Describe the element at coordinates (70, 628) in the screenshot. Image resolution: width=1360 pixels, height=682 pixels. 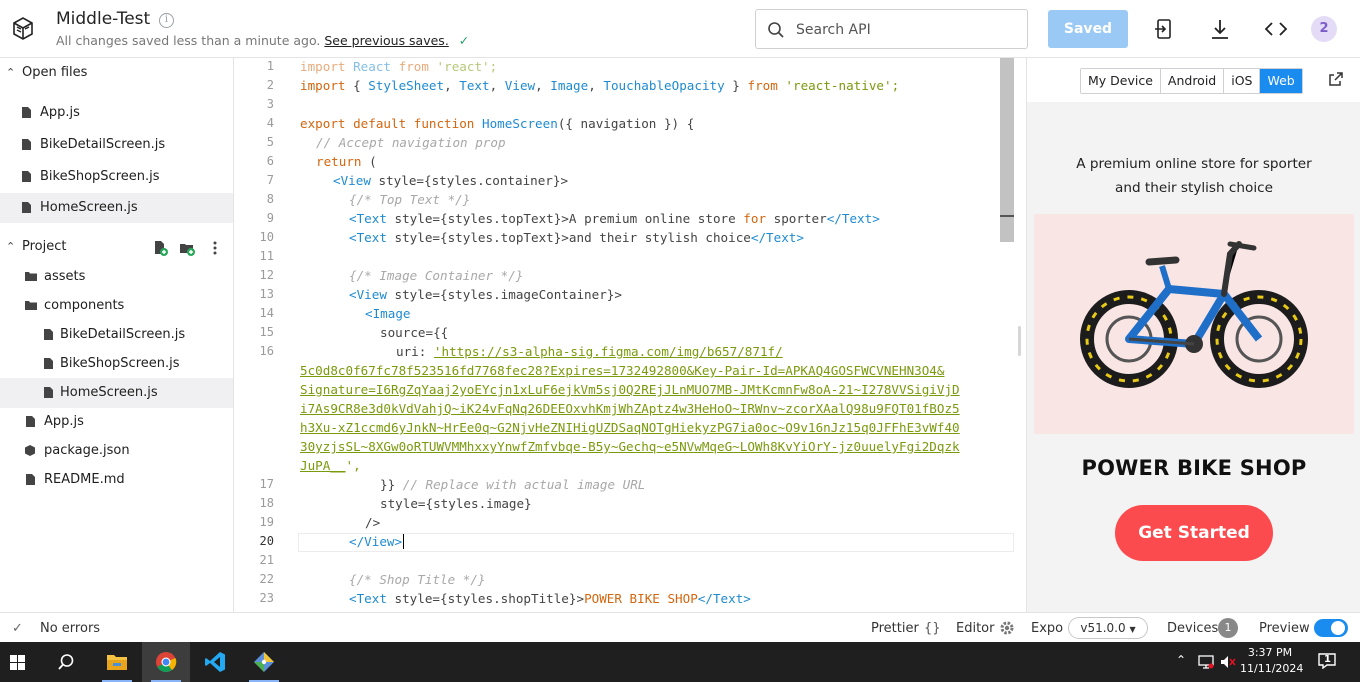
I see `errors-status: No errors` at that location.